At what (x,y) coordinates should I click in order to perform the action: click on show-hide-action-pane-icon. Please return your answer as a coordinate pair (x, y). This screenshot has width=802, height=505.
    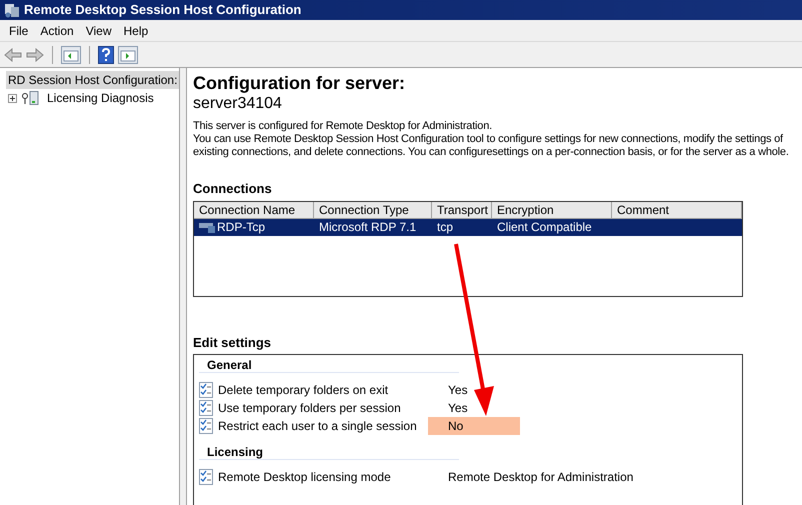
    Looking at the image, I should click on (128, 55).